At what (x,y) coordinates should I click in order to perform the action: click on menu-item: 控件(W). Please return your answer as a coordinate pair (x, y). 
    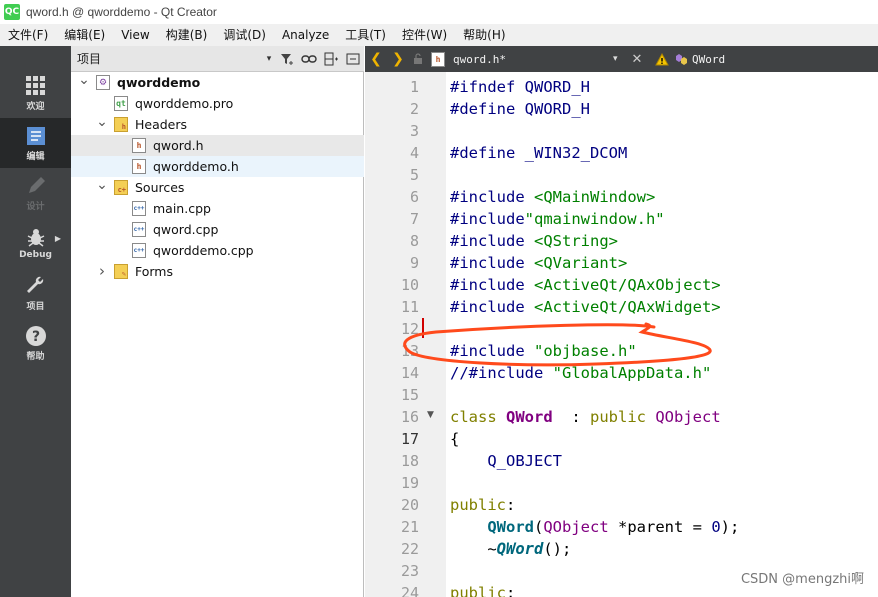
    Looking at the image, I should click on (424, 35).